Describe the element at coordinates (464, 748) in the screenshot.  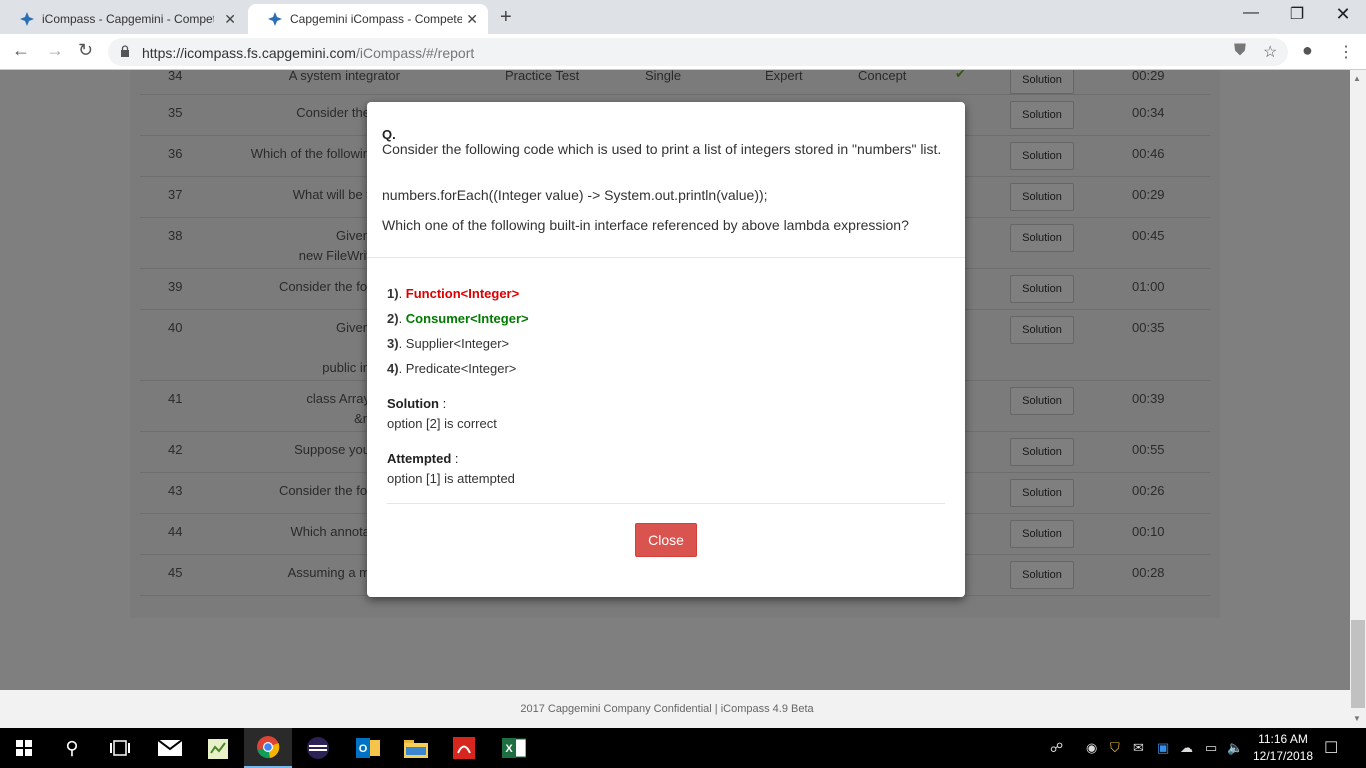
I see `acrobat-icon` at that location.